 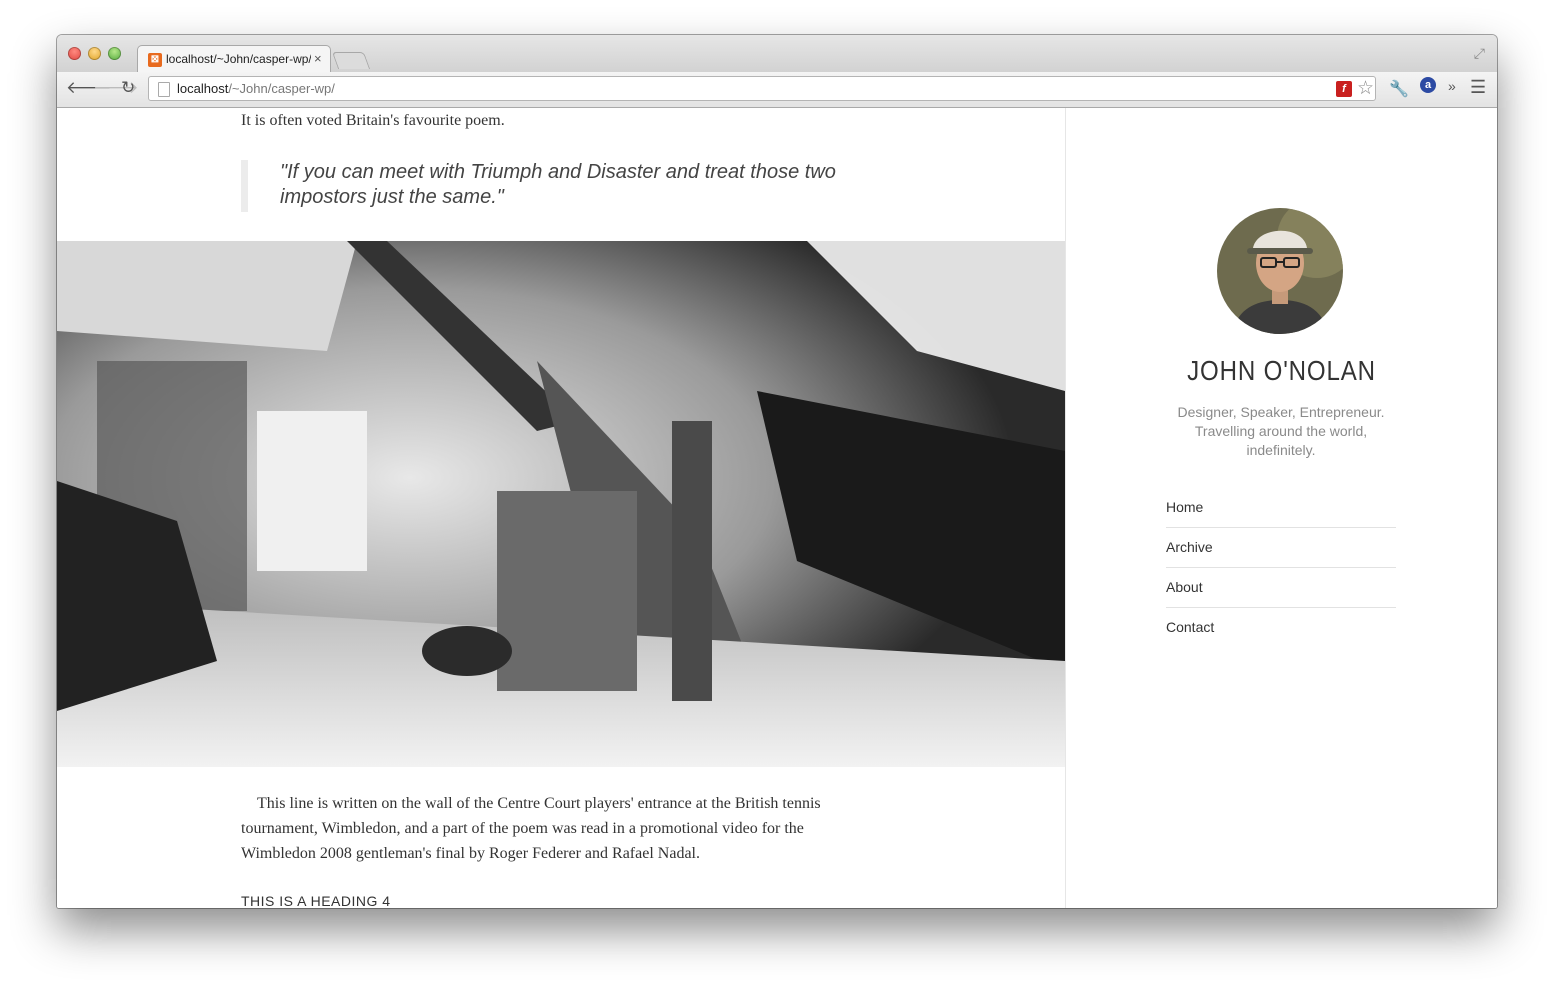 What do you see at coordinates (114, 53) in the screenshot?
I see `window-zoom-button` at bounding box center [114, 53].